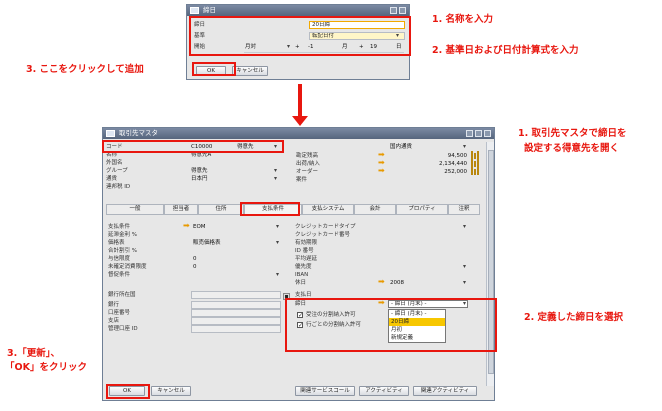  I want to click on highlight-main-ok, so click(128, 391).